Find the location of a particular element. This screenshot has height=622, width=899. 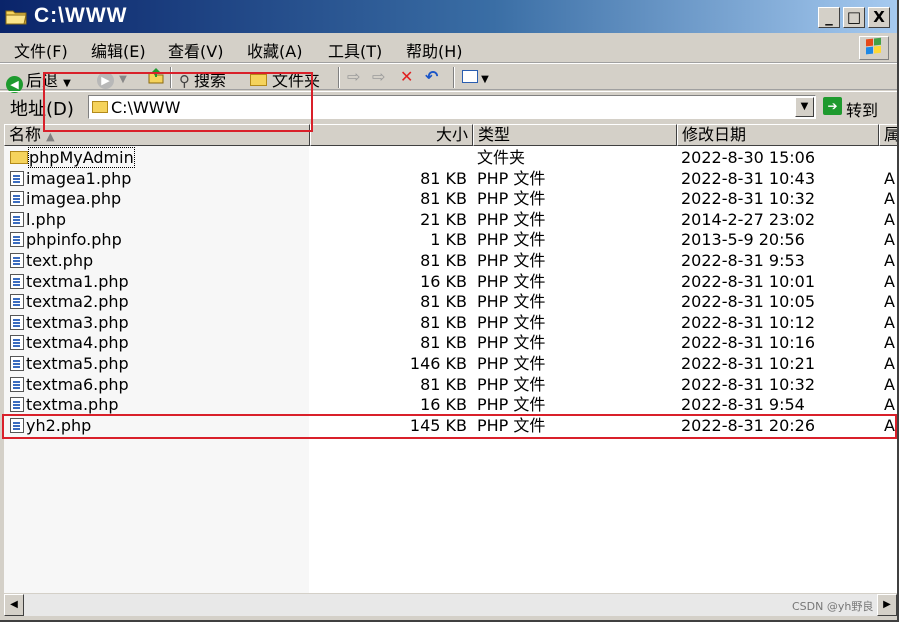

file-row: phpinfo.php 1 KB PHP 文件 2013-5-9 20:56 A is located at coordinates (450, 240).